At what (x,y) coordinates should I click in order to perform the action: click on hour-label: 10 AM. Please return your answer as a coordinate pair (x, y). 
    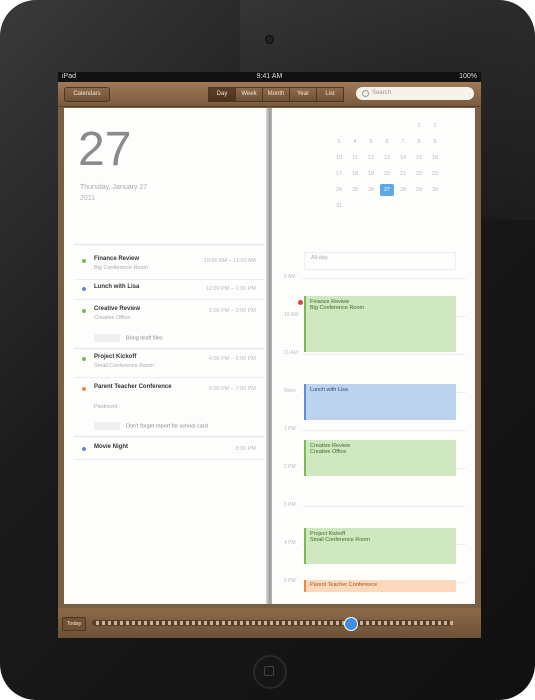
    Looking at the image, I should click on (291, 315).